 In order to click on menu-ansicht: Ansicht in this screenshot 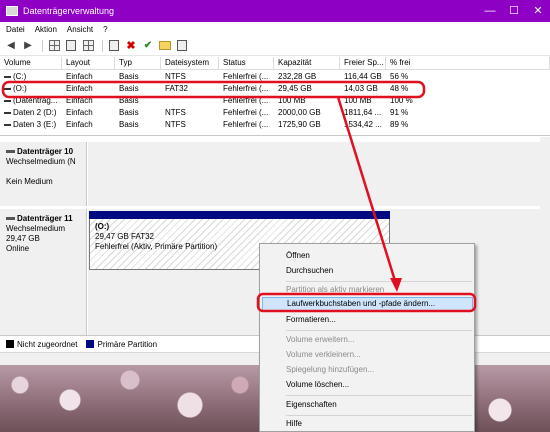, I will do `click(80, 29)`.